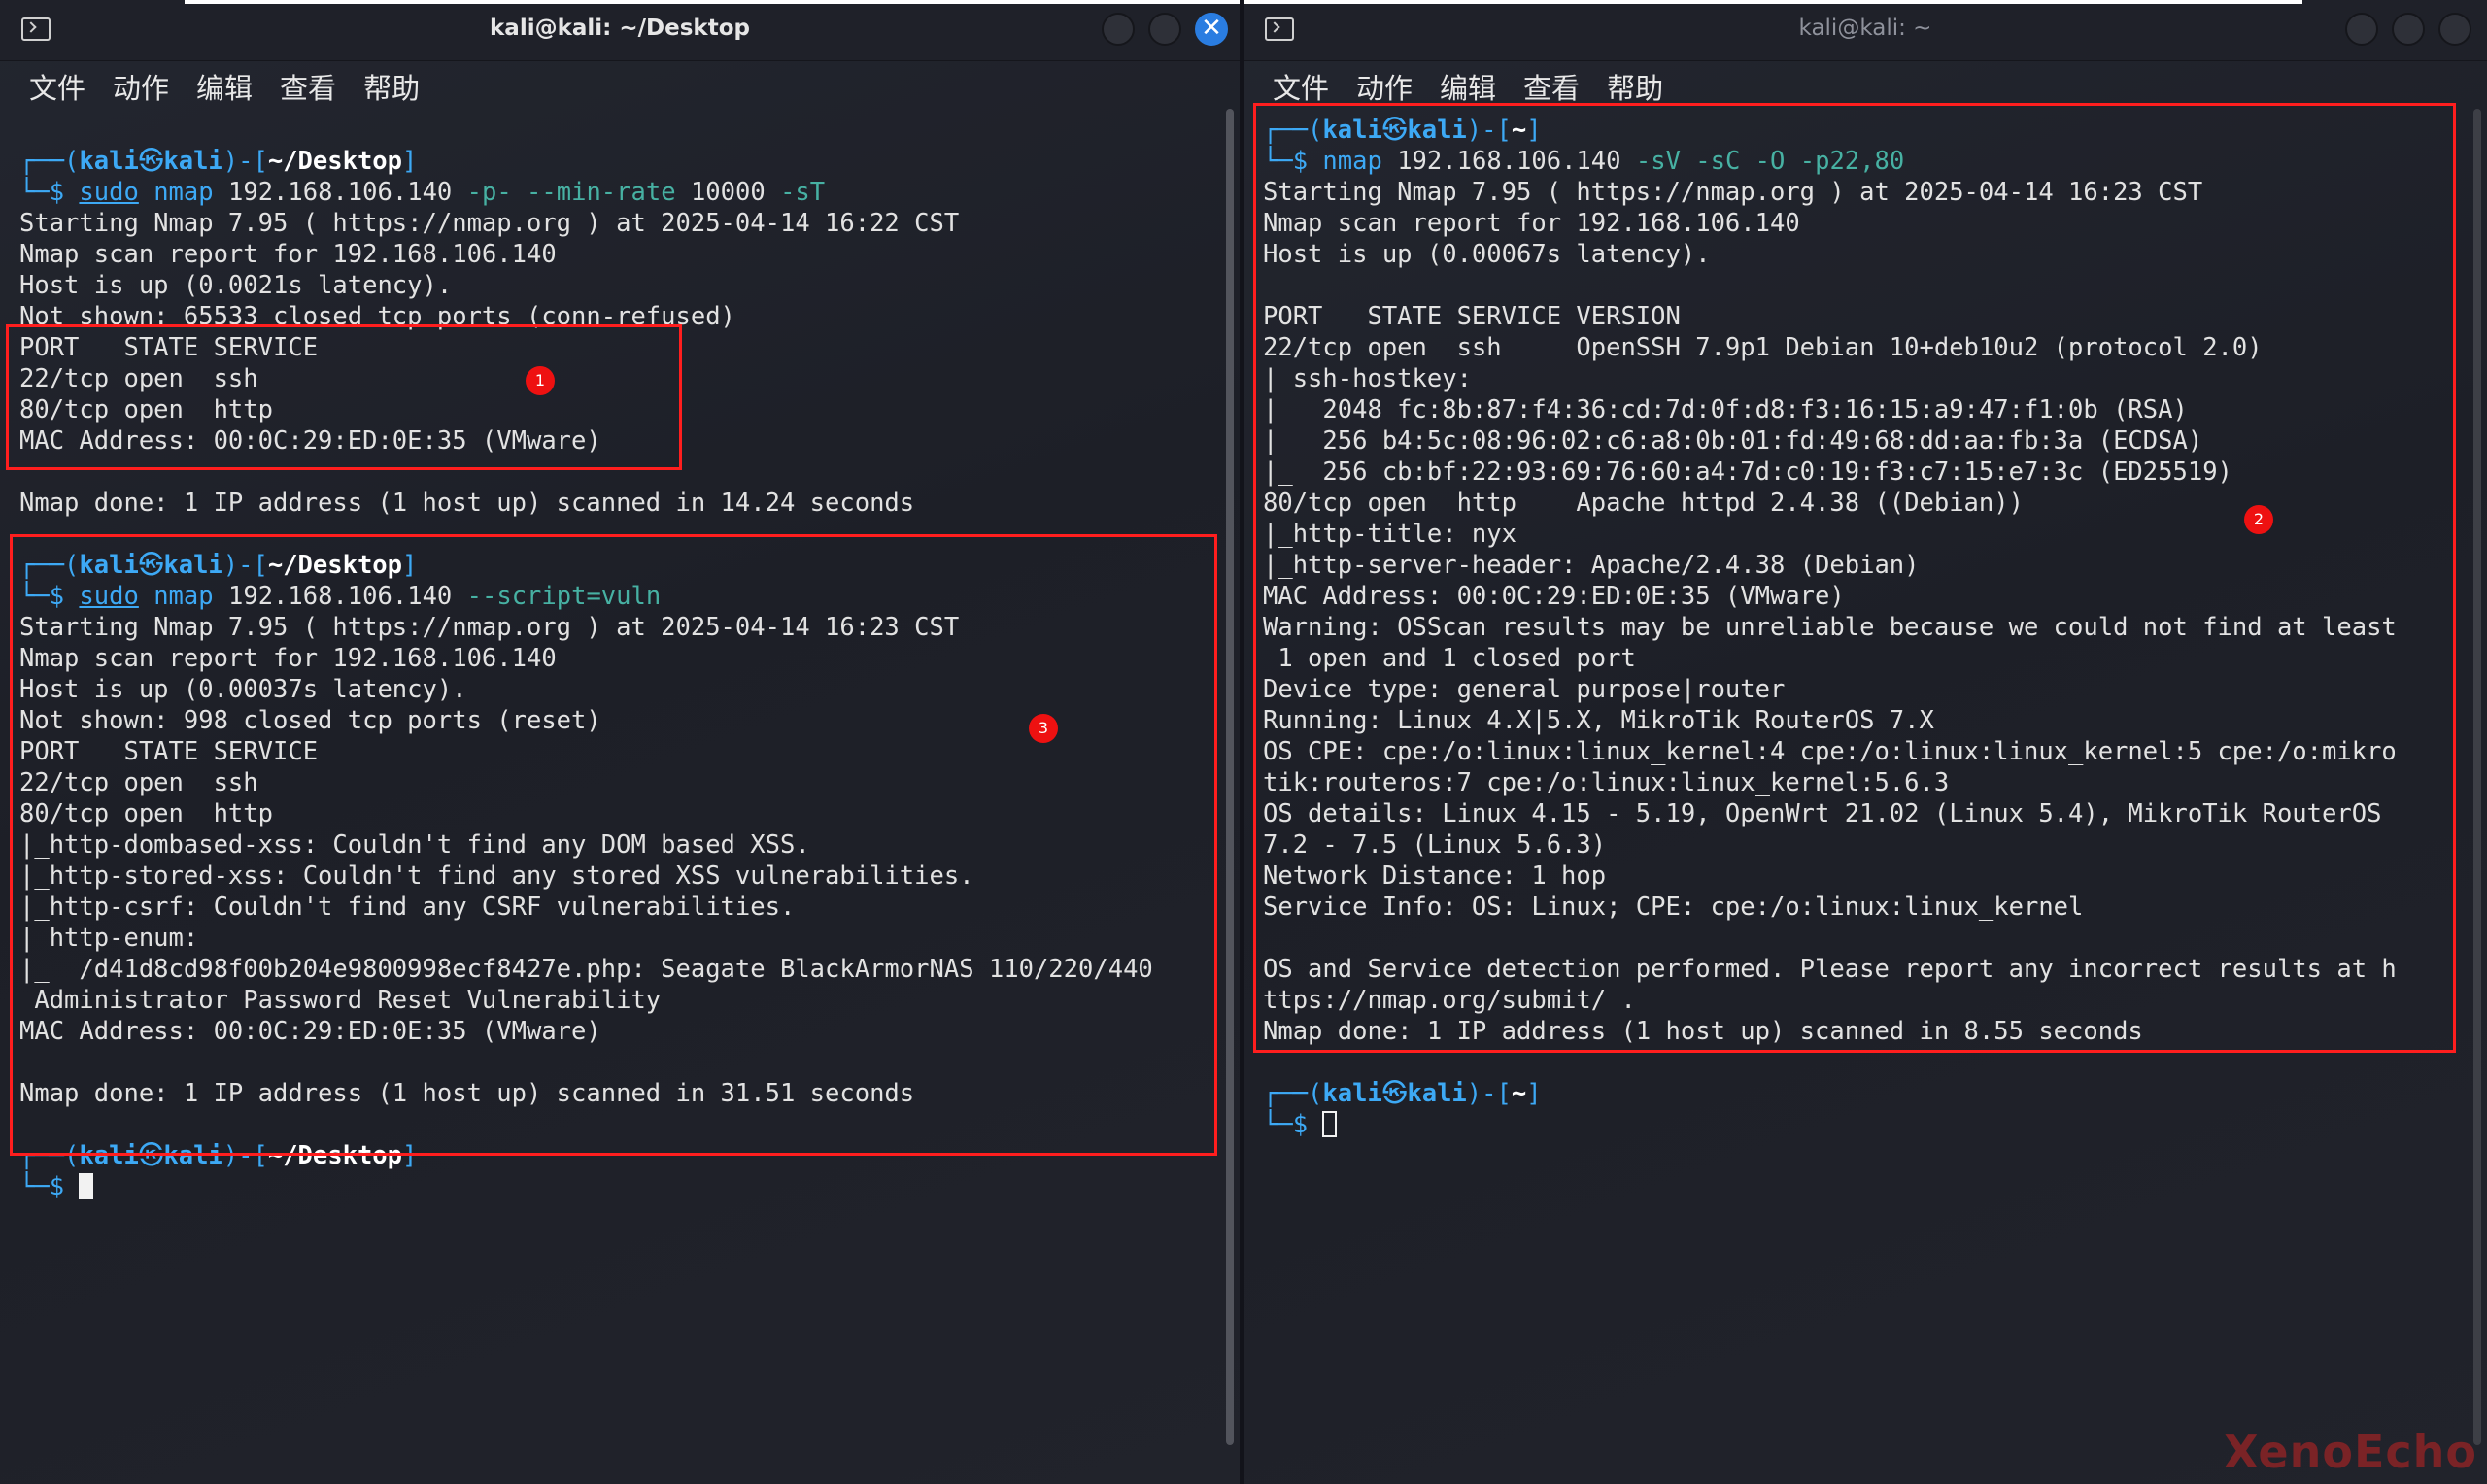  I want to click on titlebar: kali@kali: ~, so click(1865, 30).